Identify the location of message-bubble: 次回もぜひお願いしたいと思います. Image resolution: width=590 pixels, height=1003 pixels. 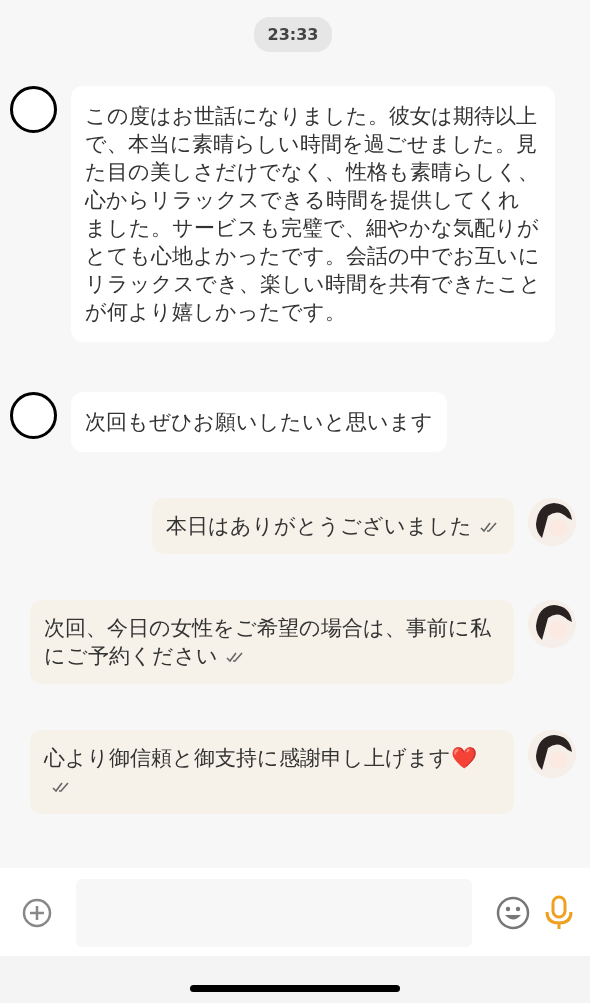
(259, 422).